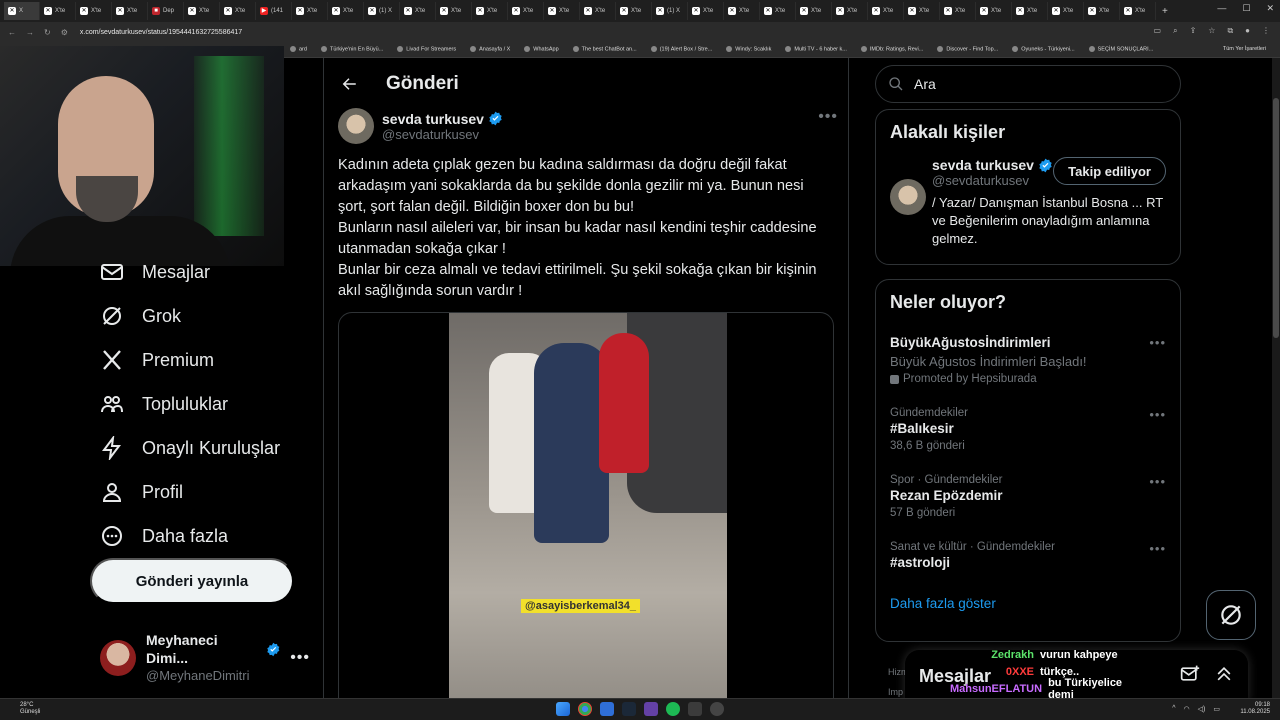 Image resolution: width=1280 pixels, height=720 pixels. I want to click on sidebar-item-onaylı-kuruluşlar: Onaylı Kuruluşlar, so click(200, 448).